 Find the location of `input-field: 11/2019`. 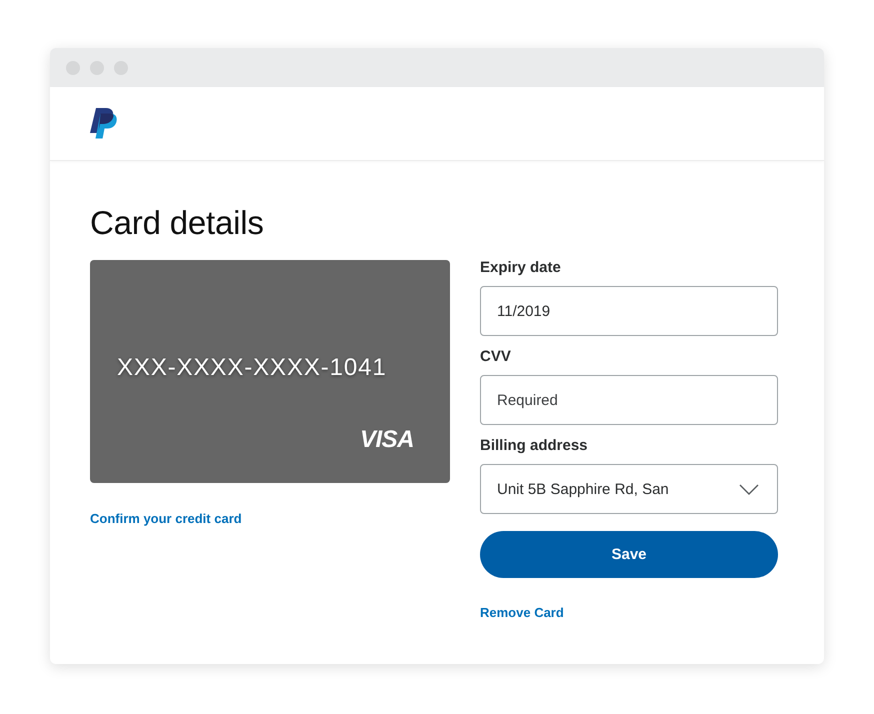

input-field: 11/2019 is located at coordinates (629, 311).